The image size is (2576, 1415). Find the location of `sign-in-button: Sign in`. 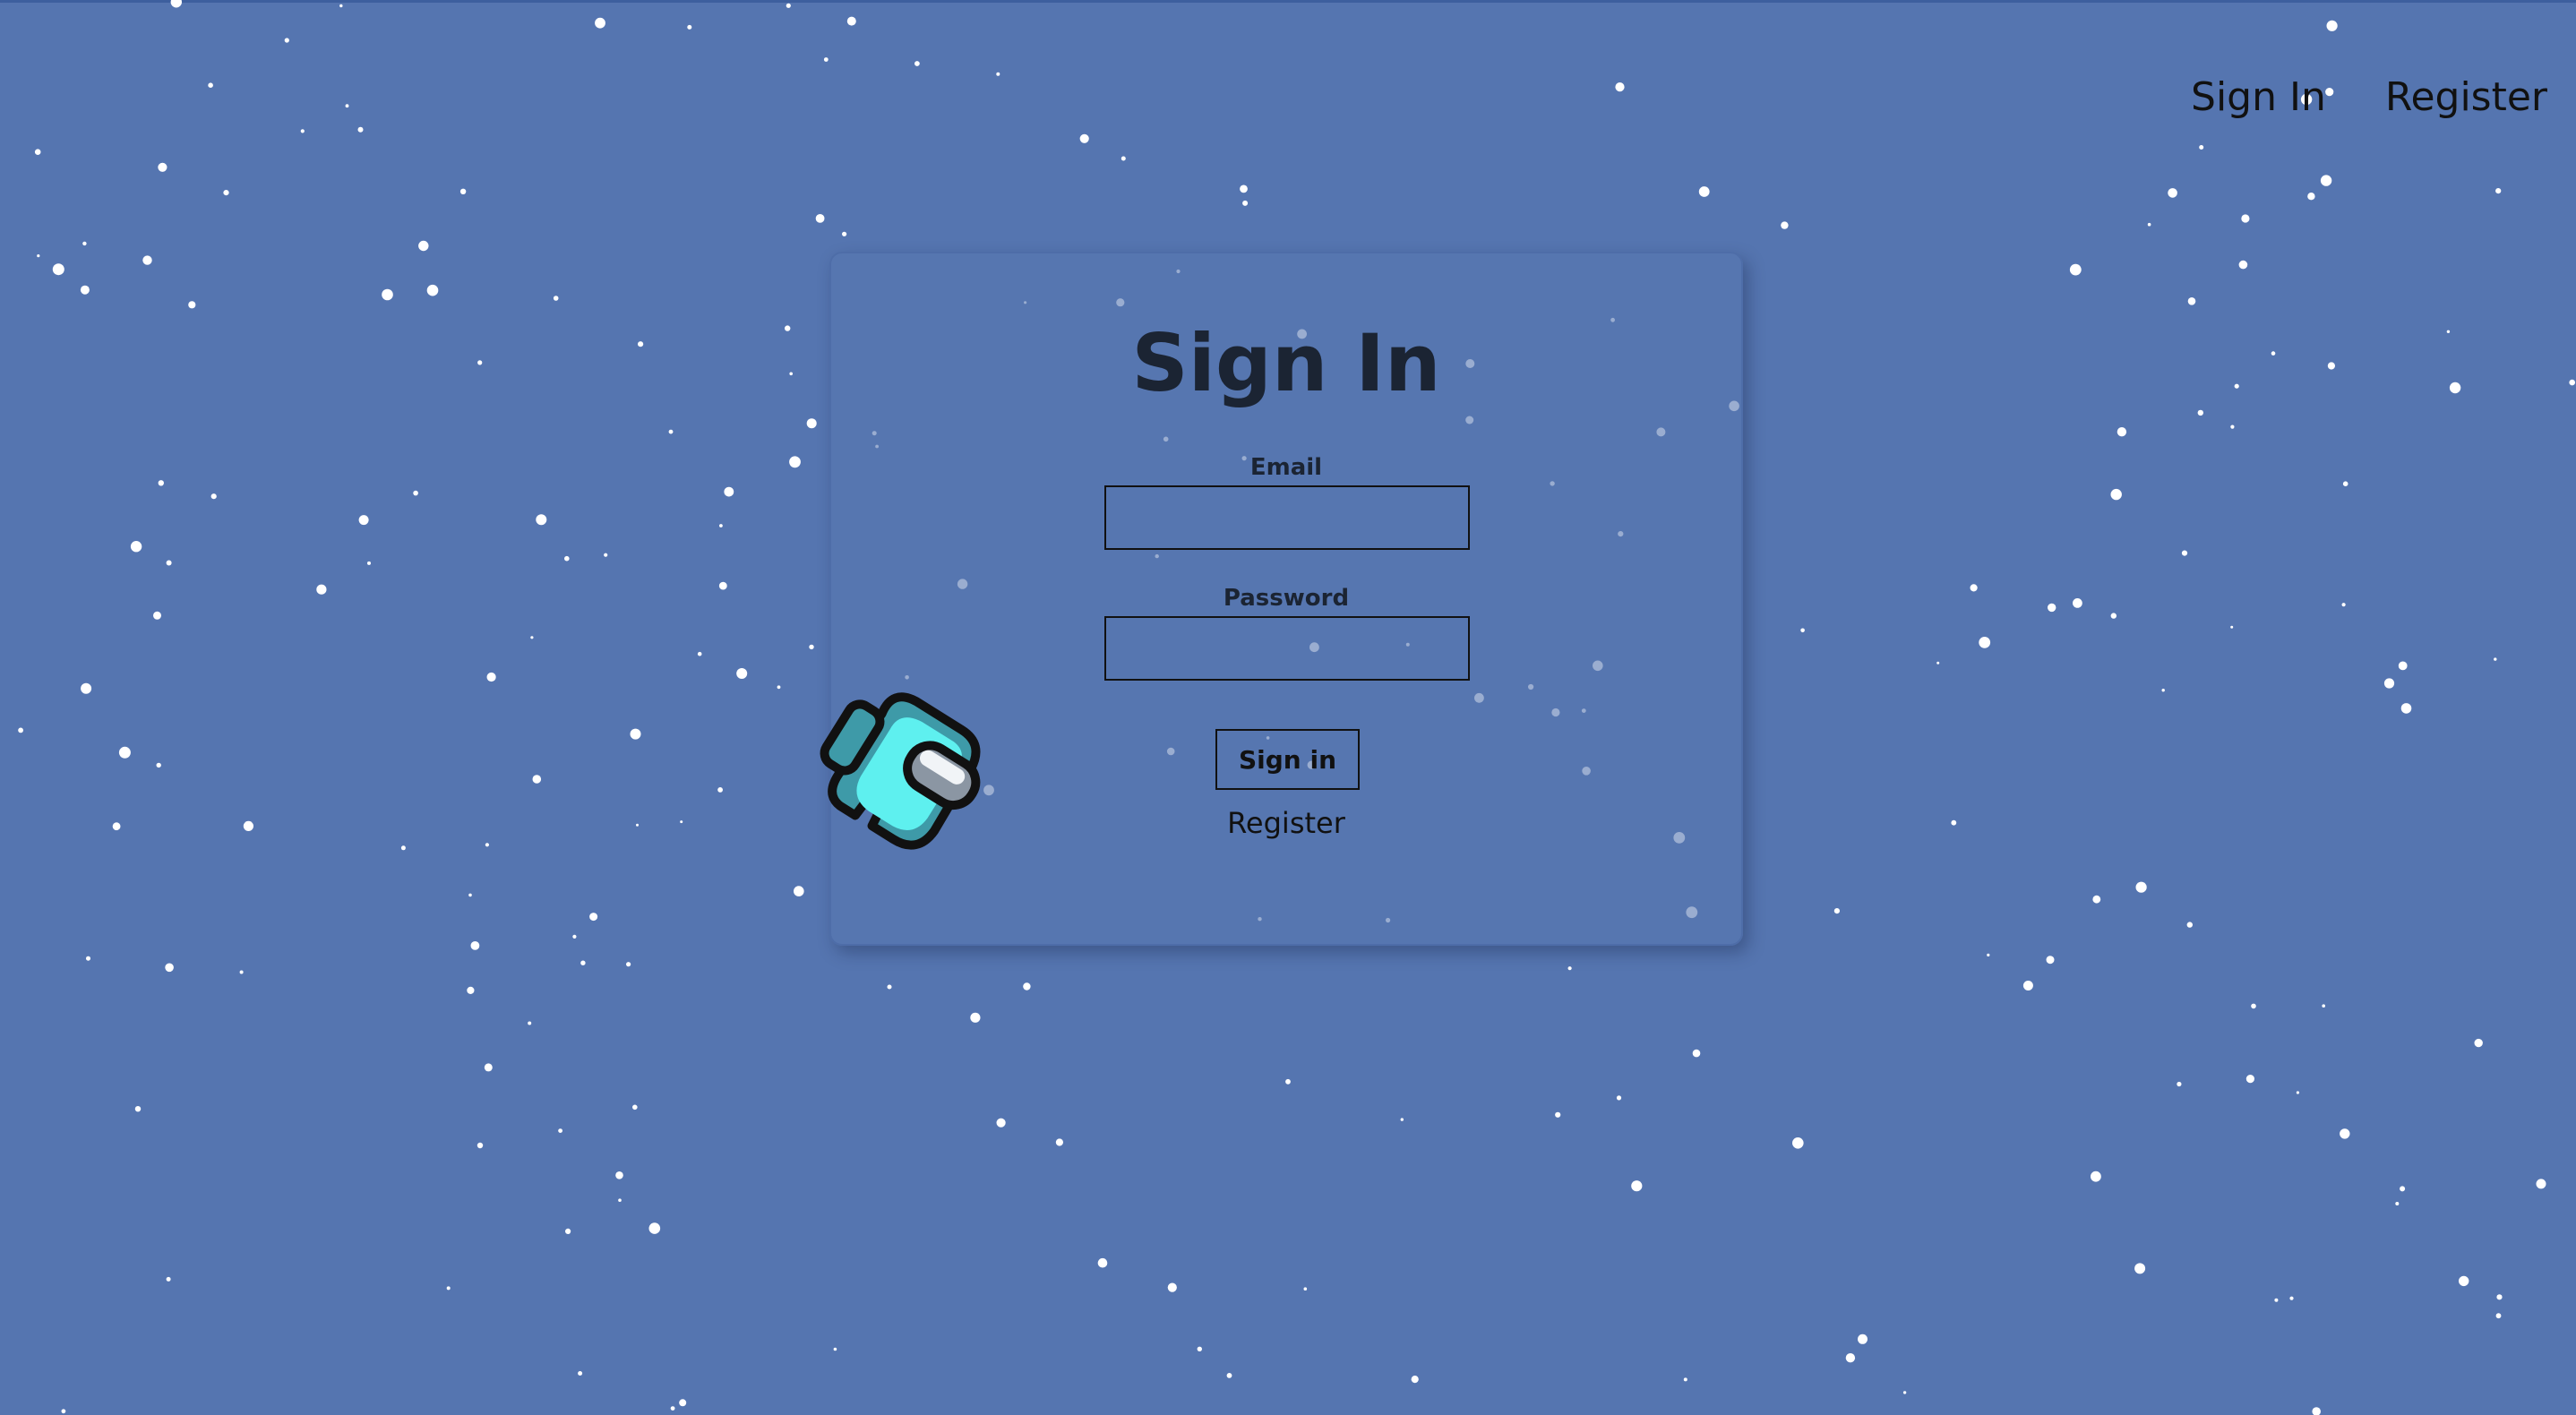

sign-in-button: Sign in is located at coordinates (1287, 759).